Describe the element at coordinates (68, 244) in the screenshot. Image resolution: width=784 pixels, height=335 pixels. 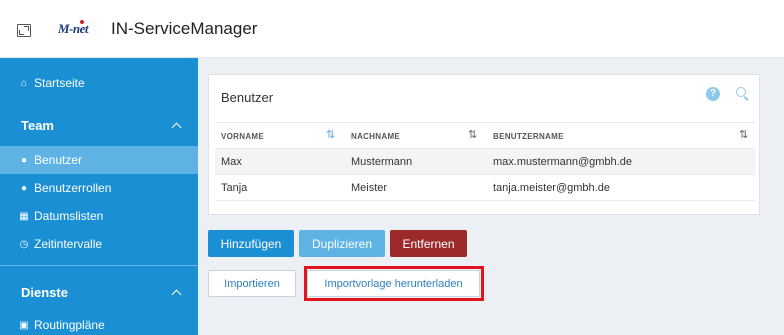
I see `sidebar-item-label: Zeitintervalle` at that location.